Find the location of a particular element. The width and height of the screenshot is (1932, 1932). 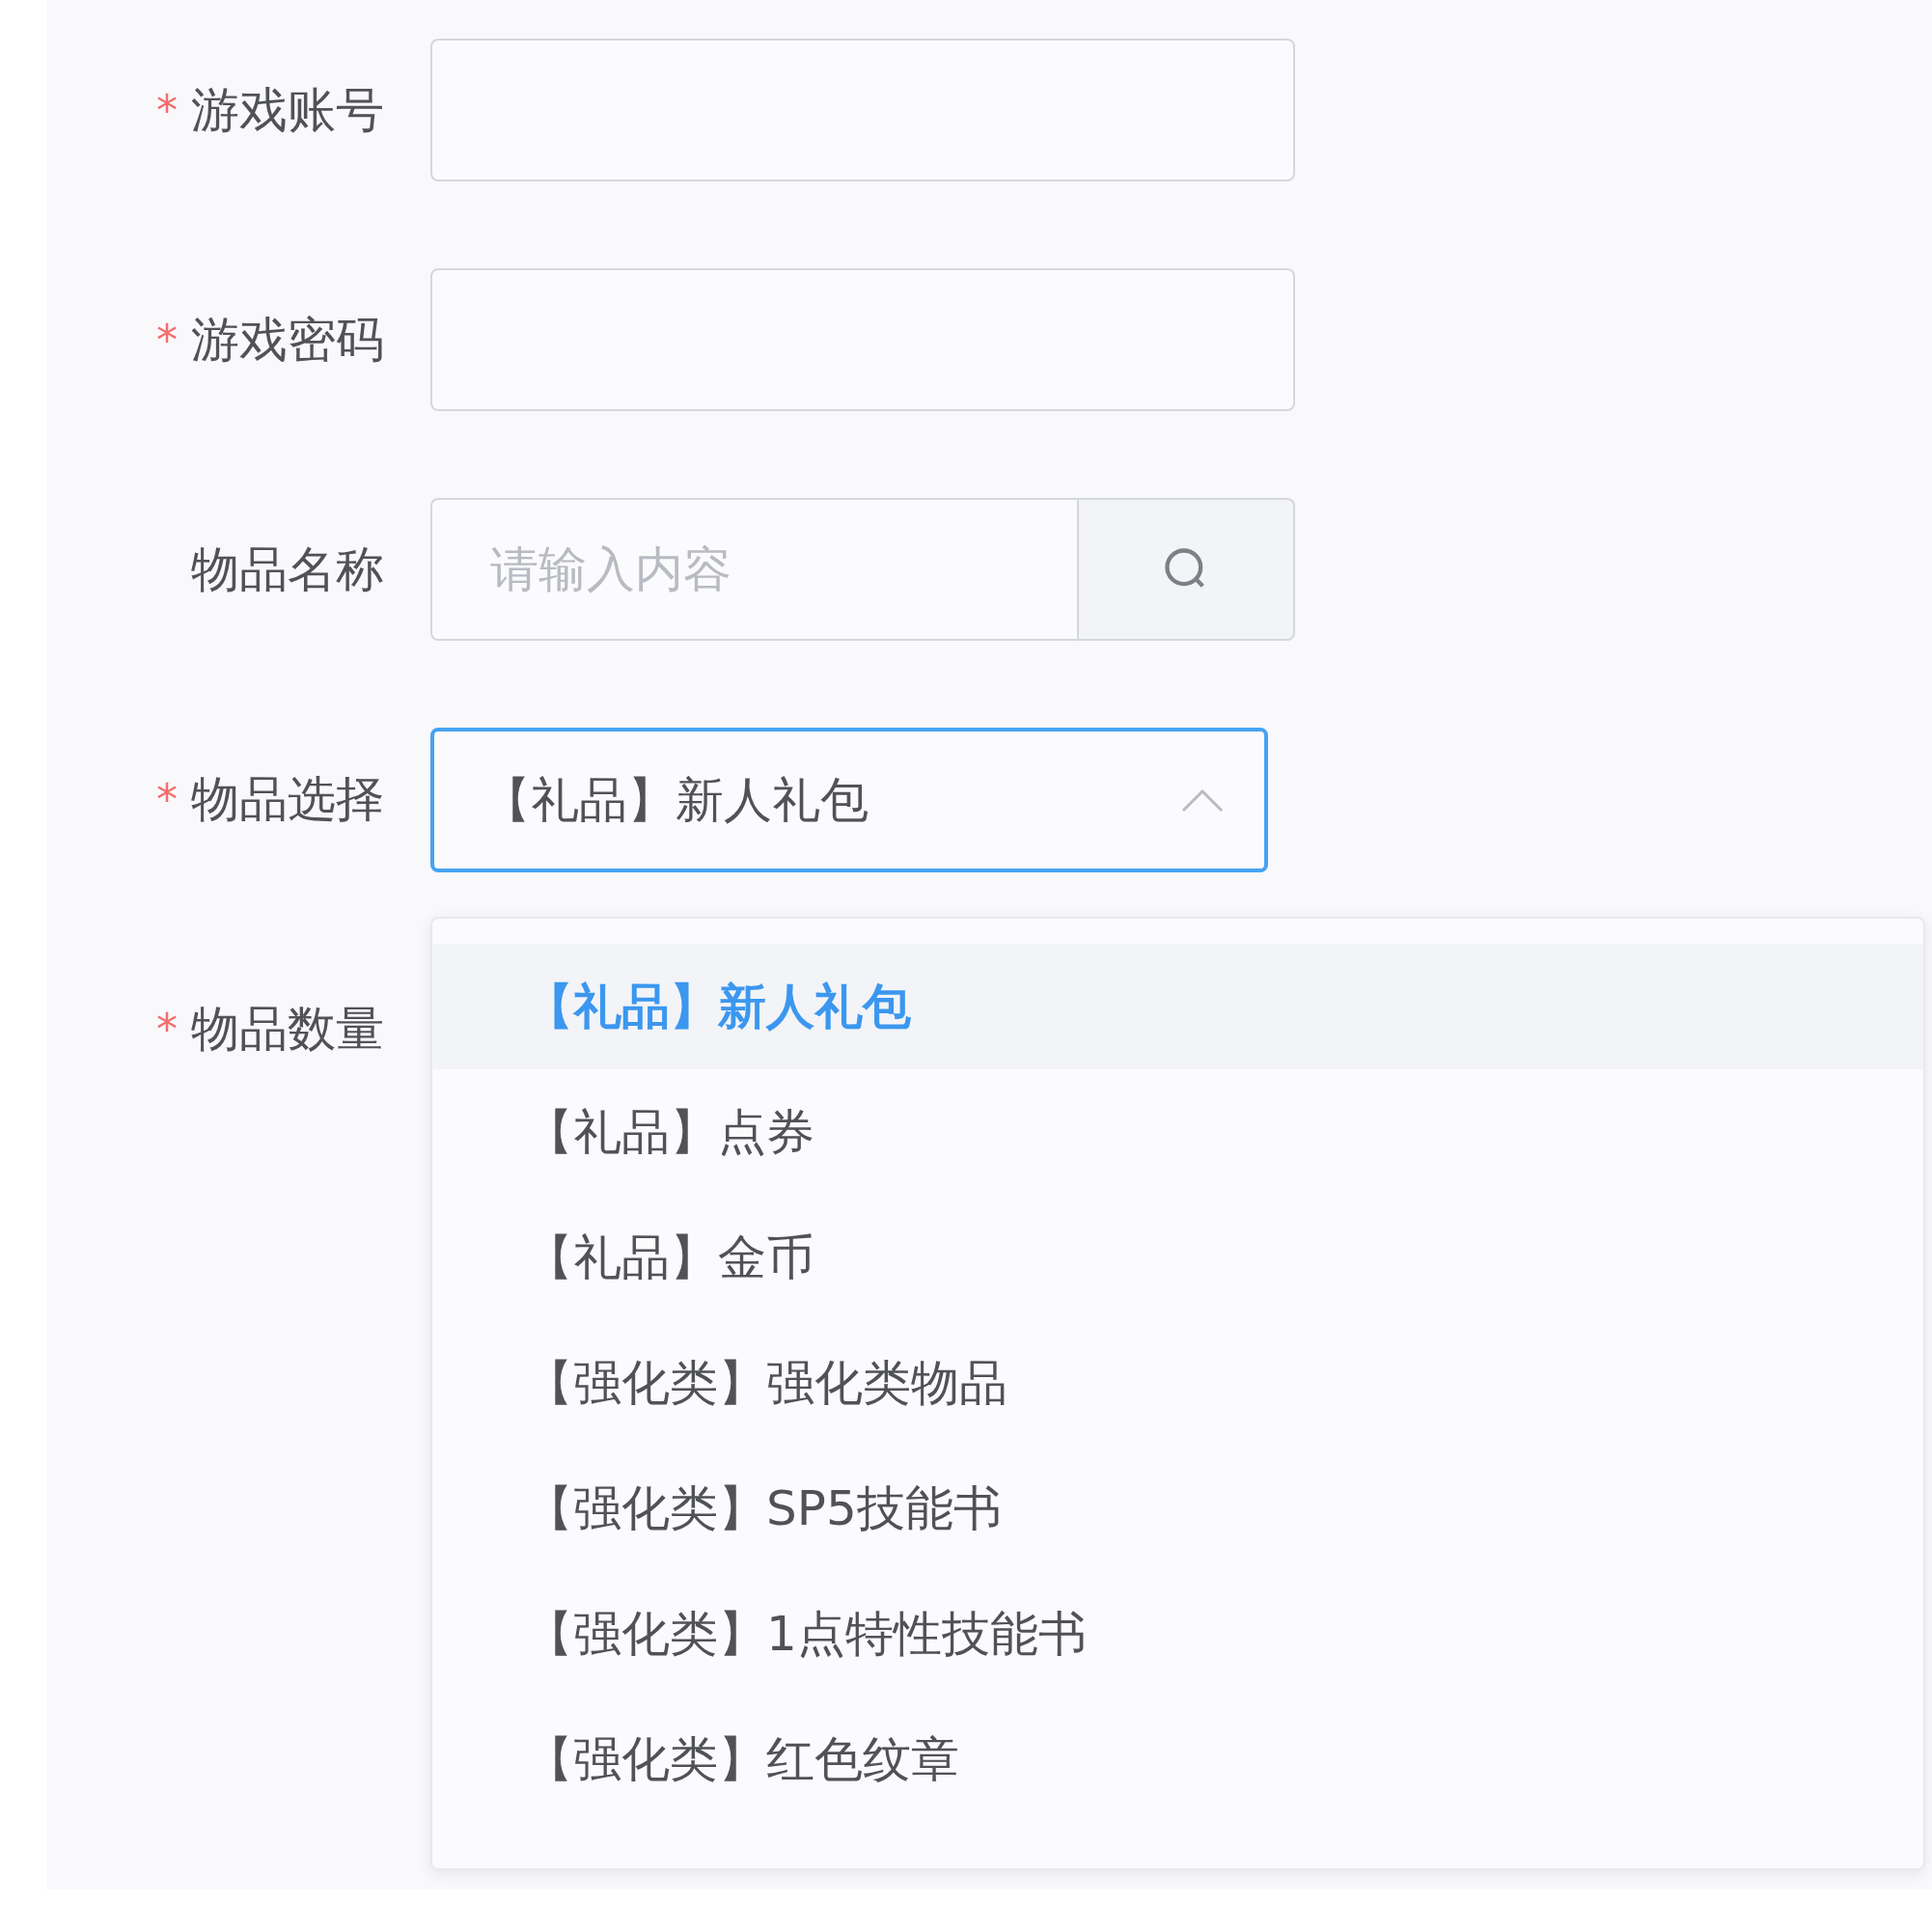

dropdown-option: 【强化类】强化类物品 is located at coordinates (1177, 1383).